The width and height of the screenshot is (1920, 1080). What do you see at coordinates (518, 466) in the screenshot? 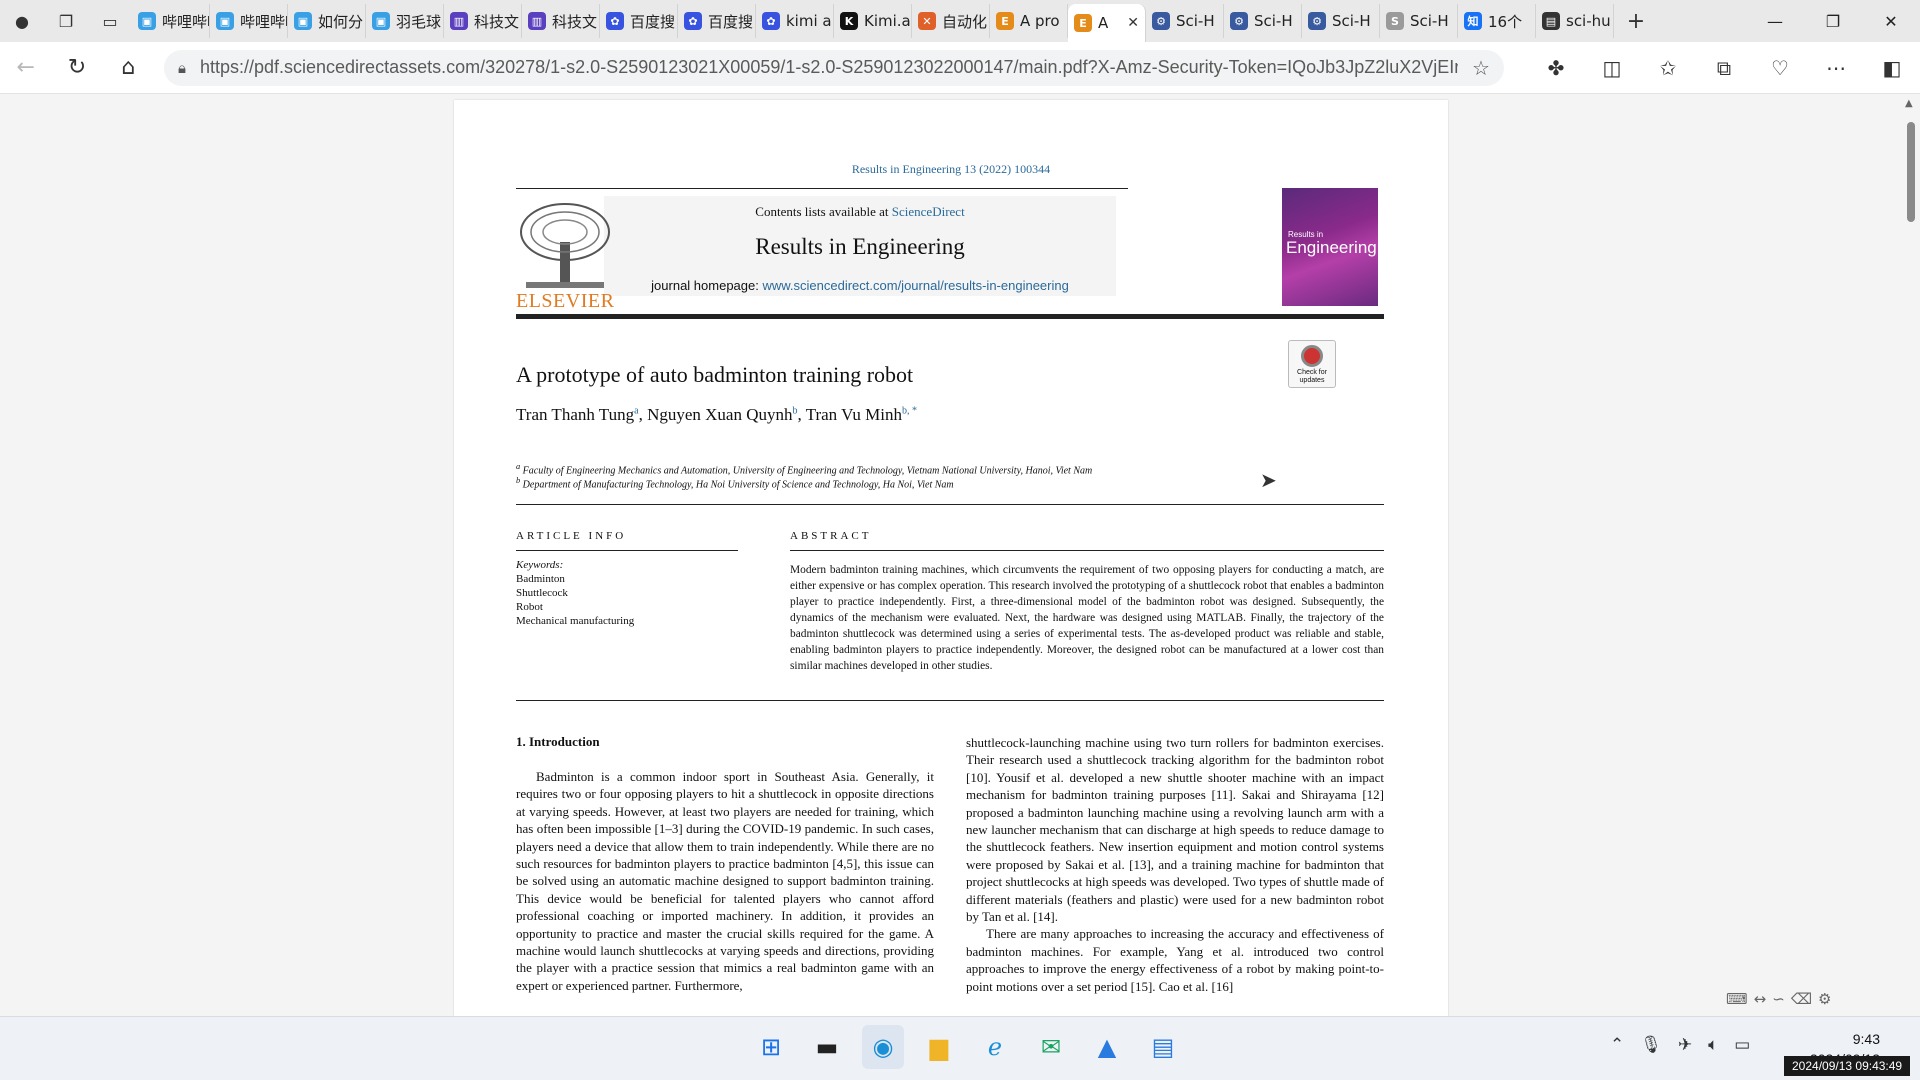
I see `affiliation-marker: a` at bounding box center [518, 466].